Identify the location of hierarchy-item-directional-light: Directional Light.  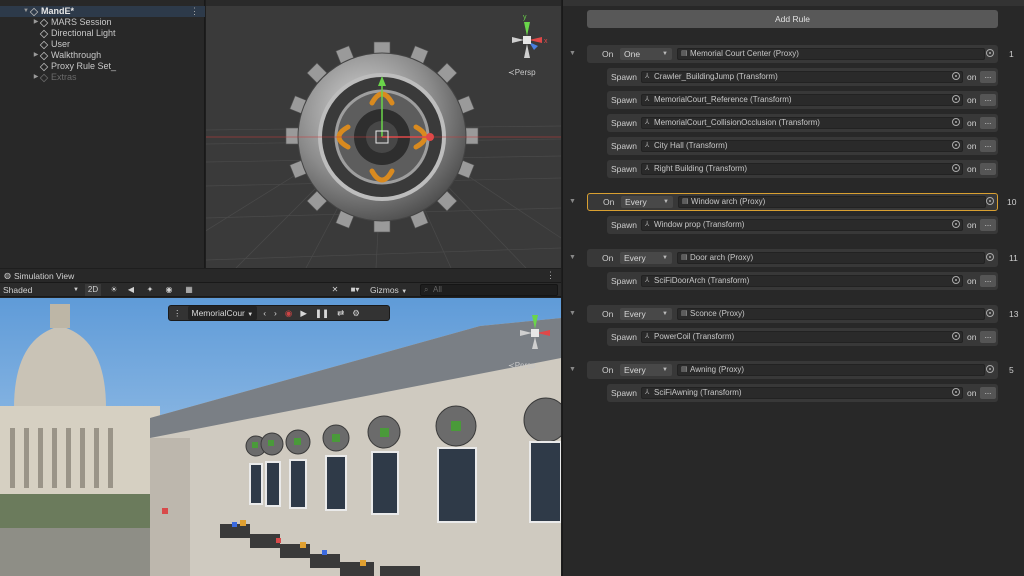
(77, 33).